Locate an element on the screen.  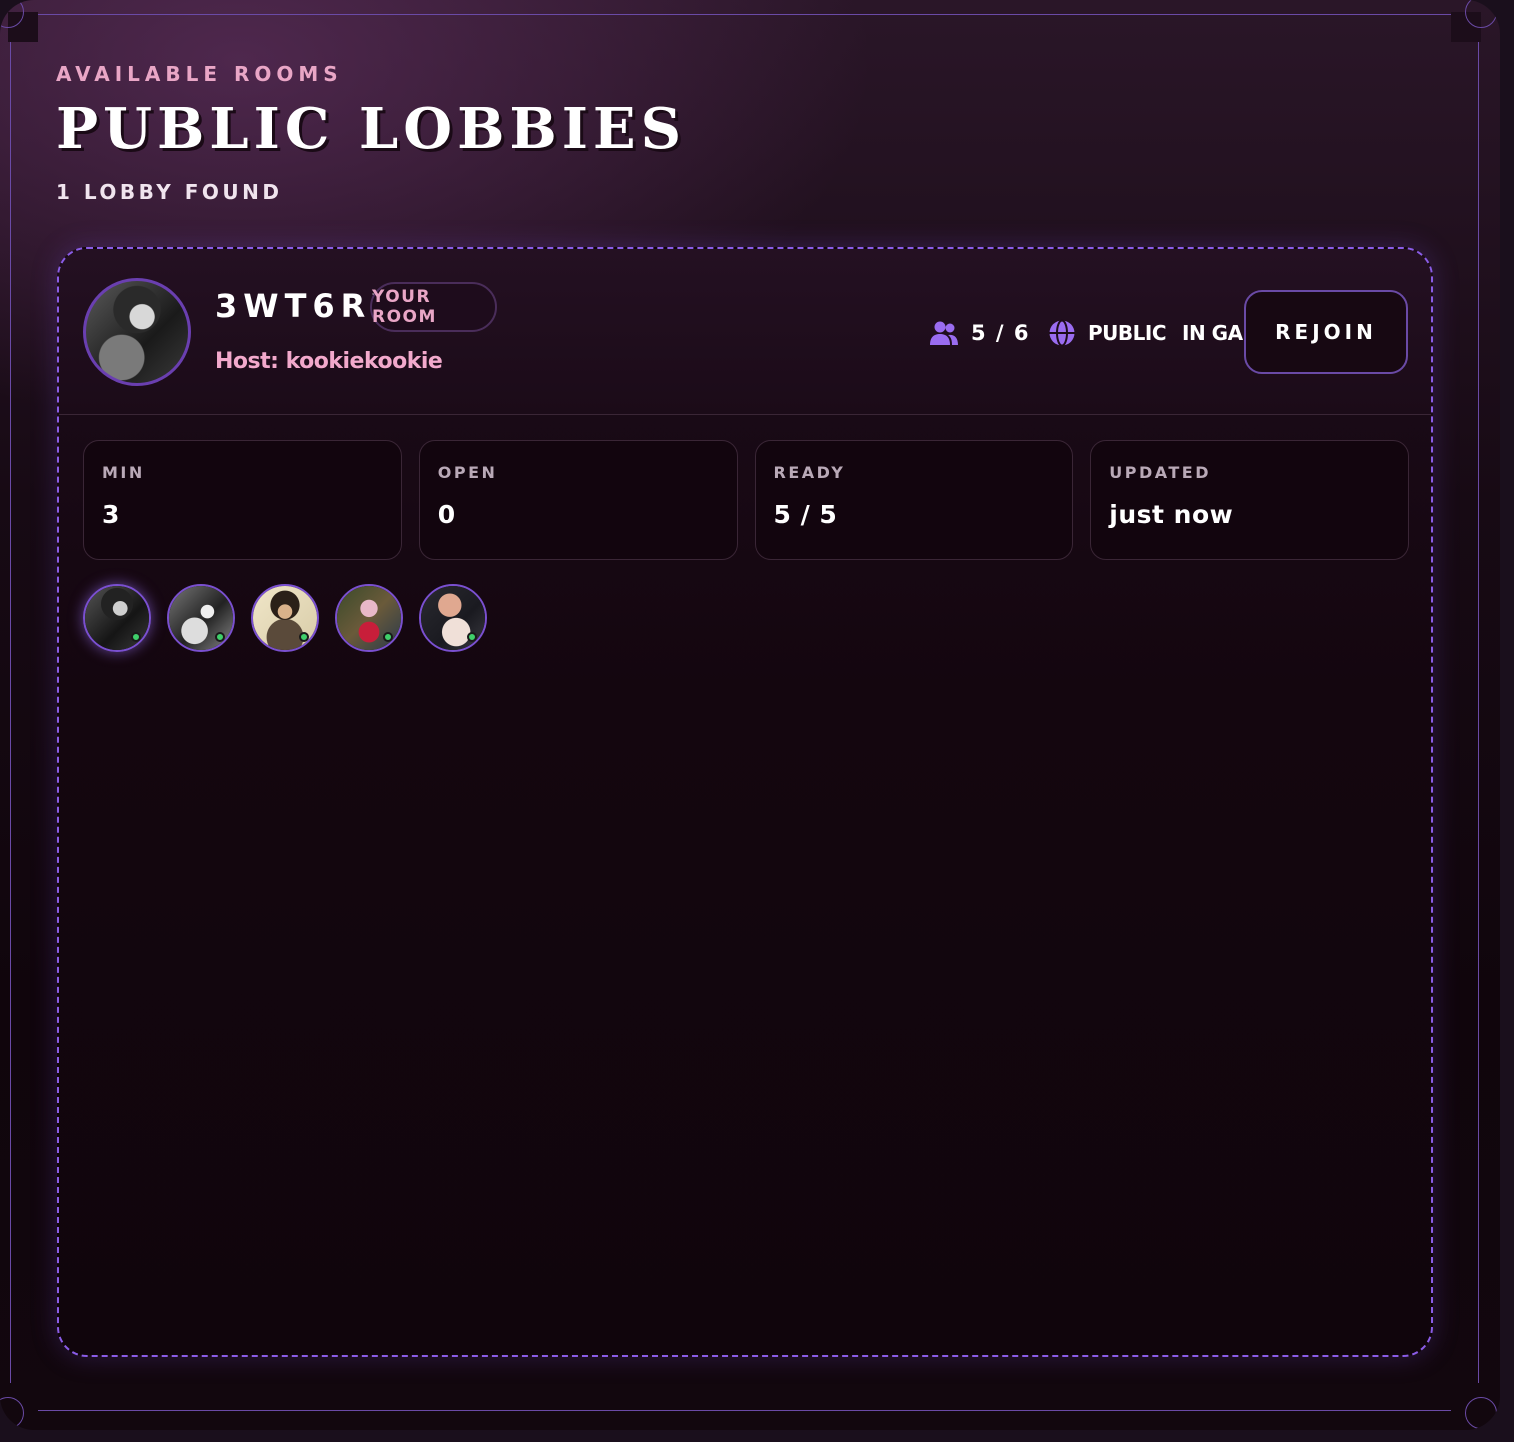
stat-label: MIN is located at coordinates (123, 472).